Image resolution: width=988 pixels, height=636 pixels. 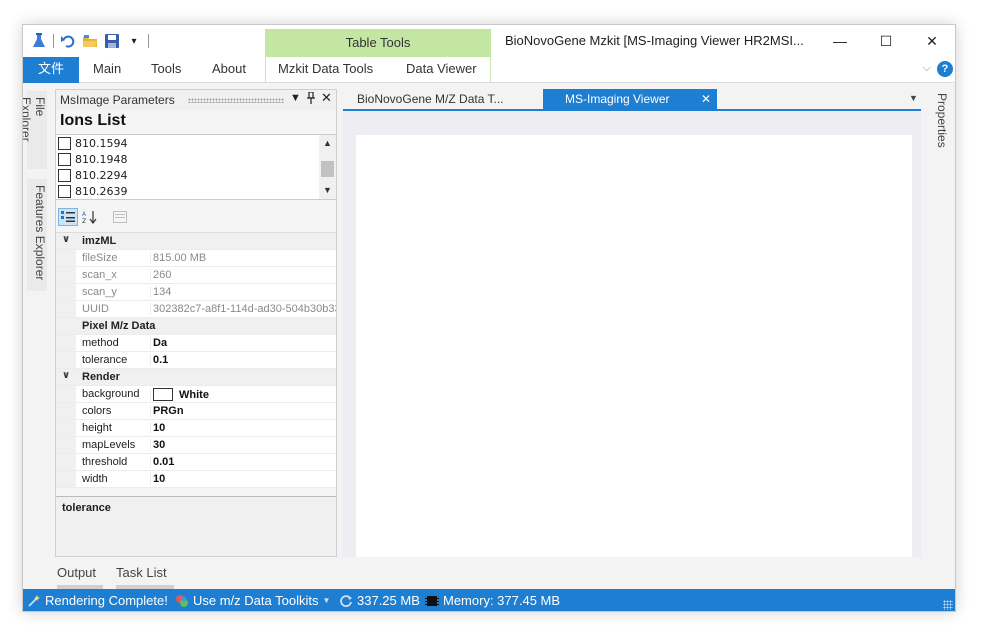 What do you see at coordinates (99, 275) in the screenshot?
I see `property-name: scan_x` at bounding box center [99, 275].